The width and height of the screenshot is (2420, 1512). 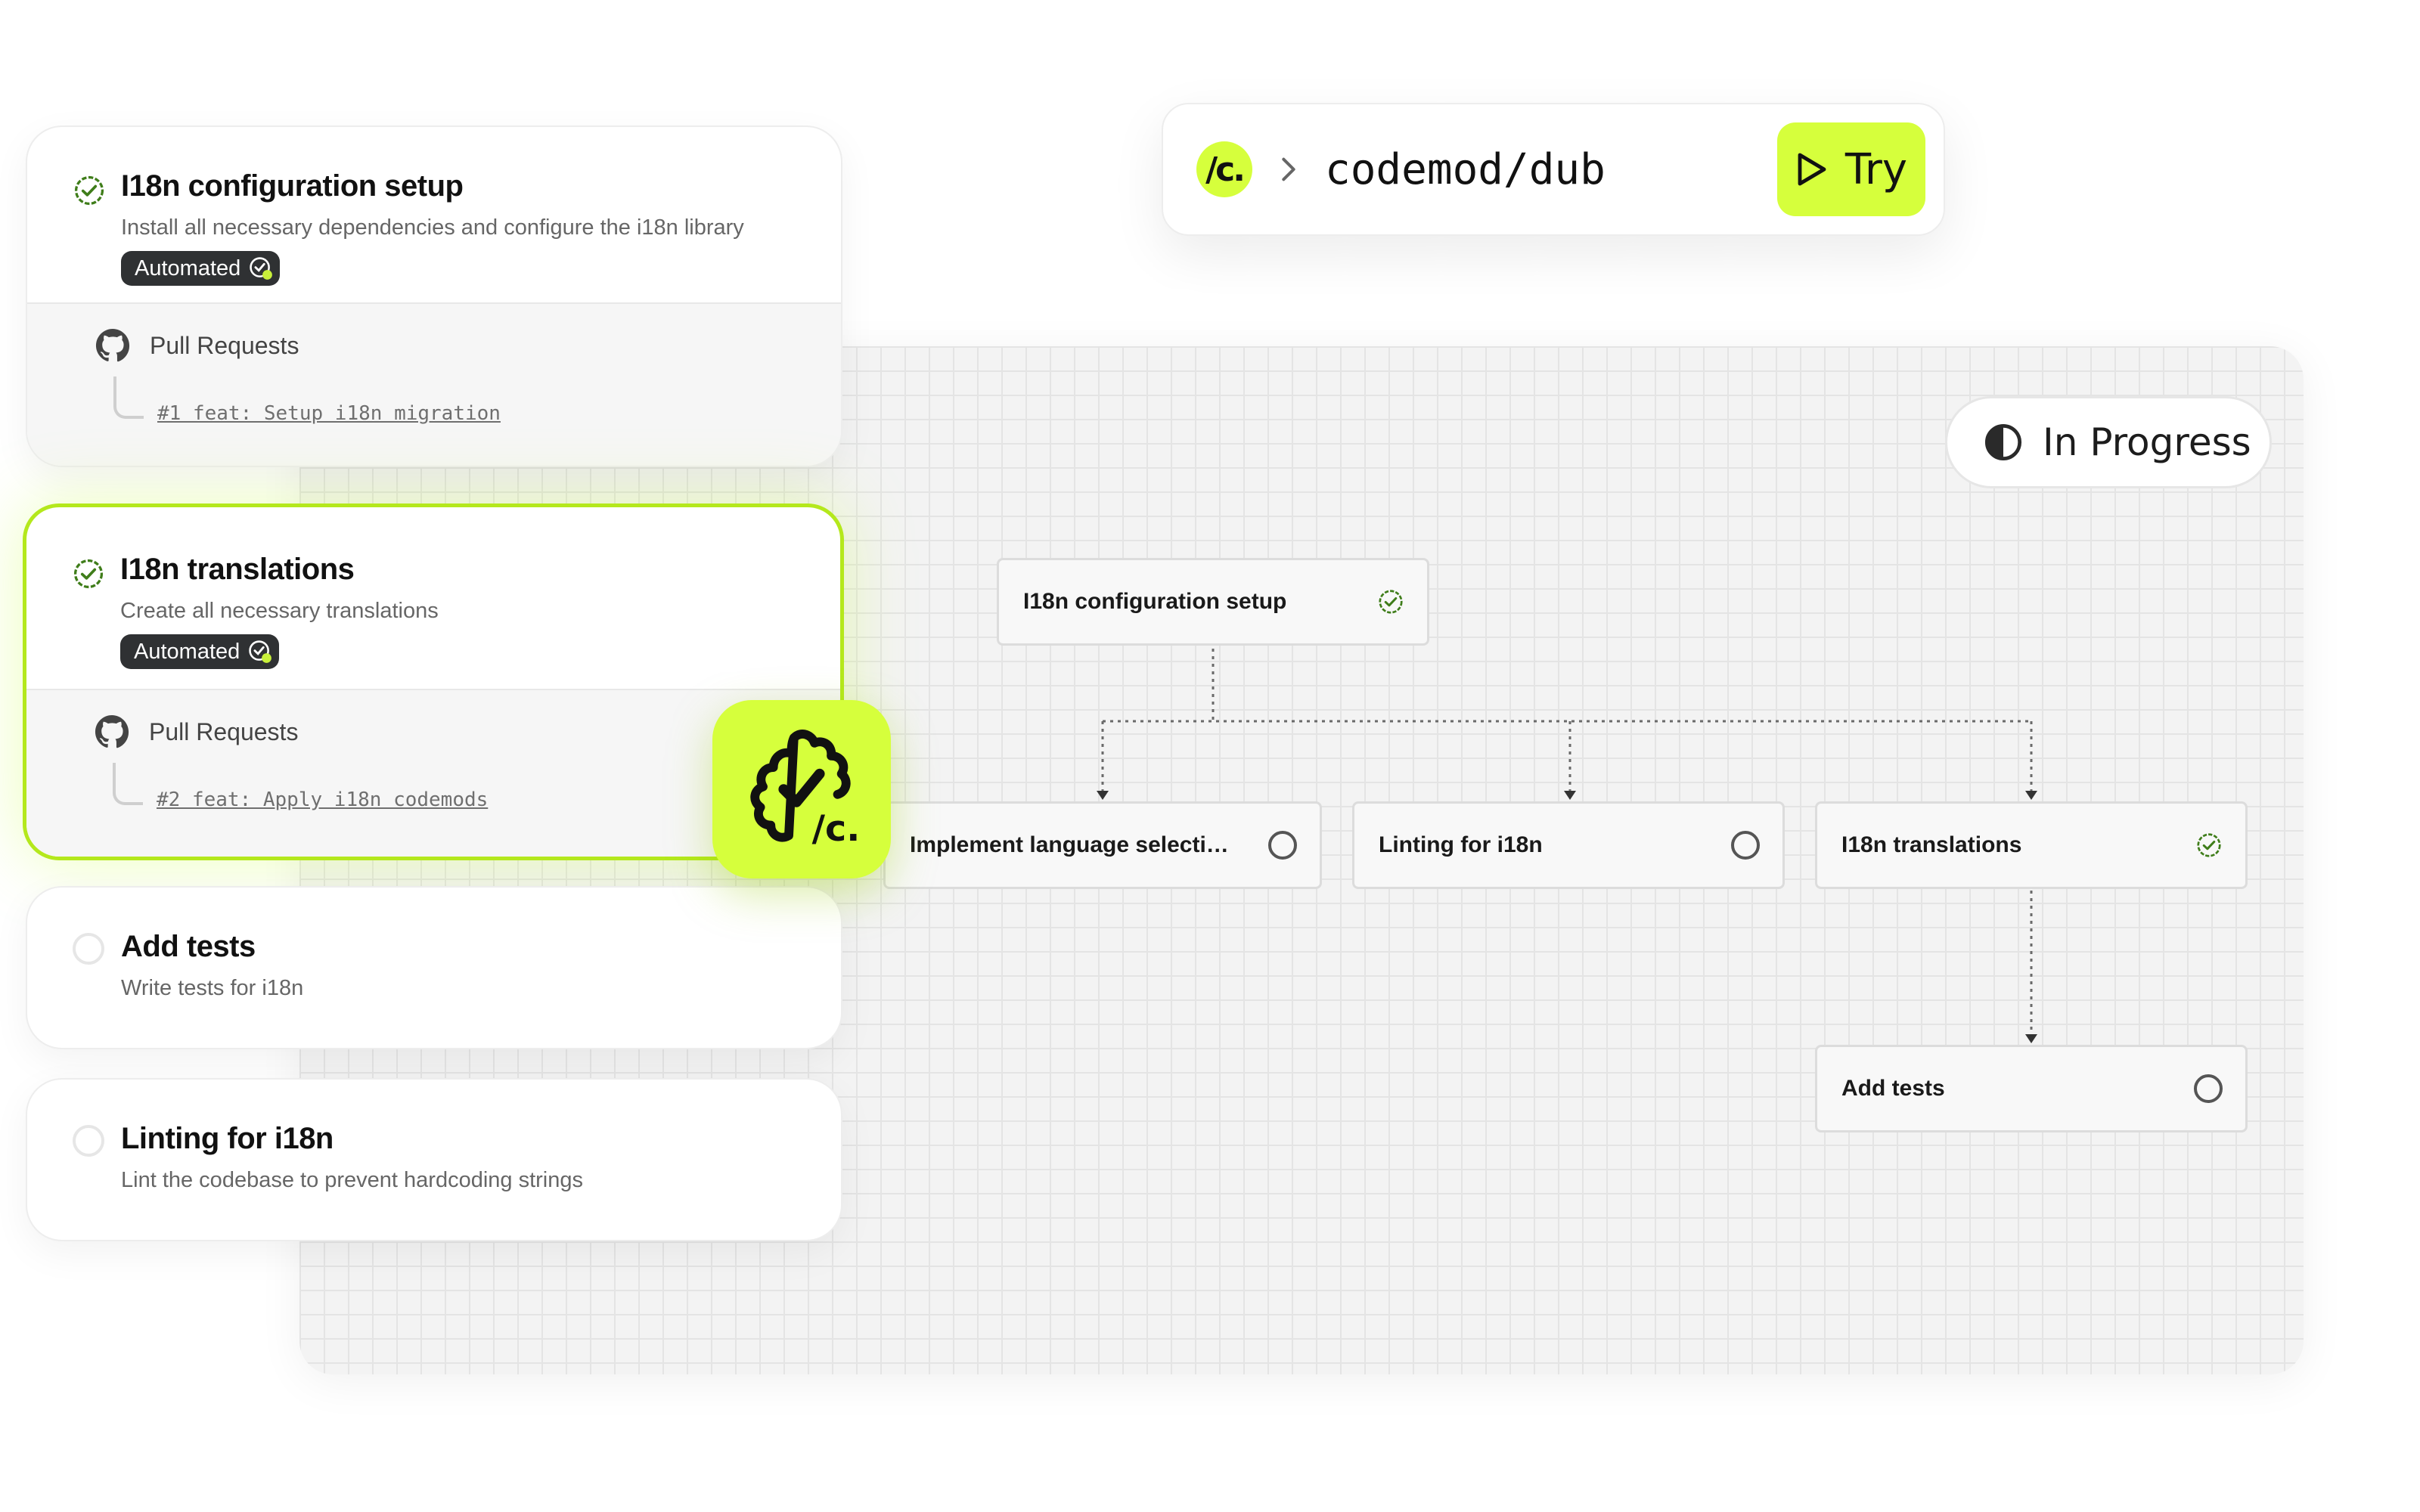 I want to click on flow-node-tests: Add tests, so click(x=2031, y=1088).